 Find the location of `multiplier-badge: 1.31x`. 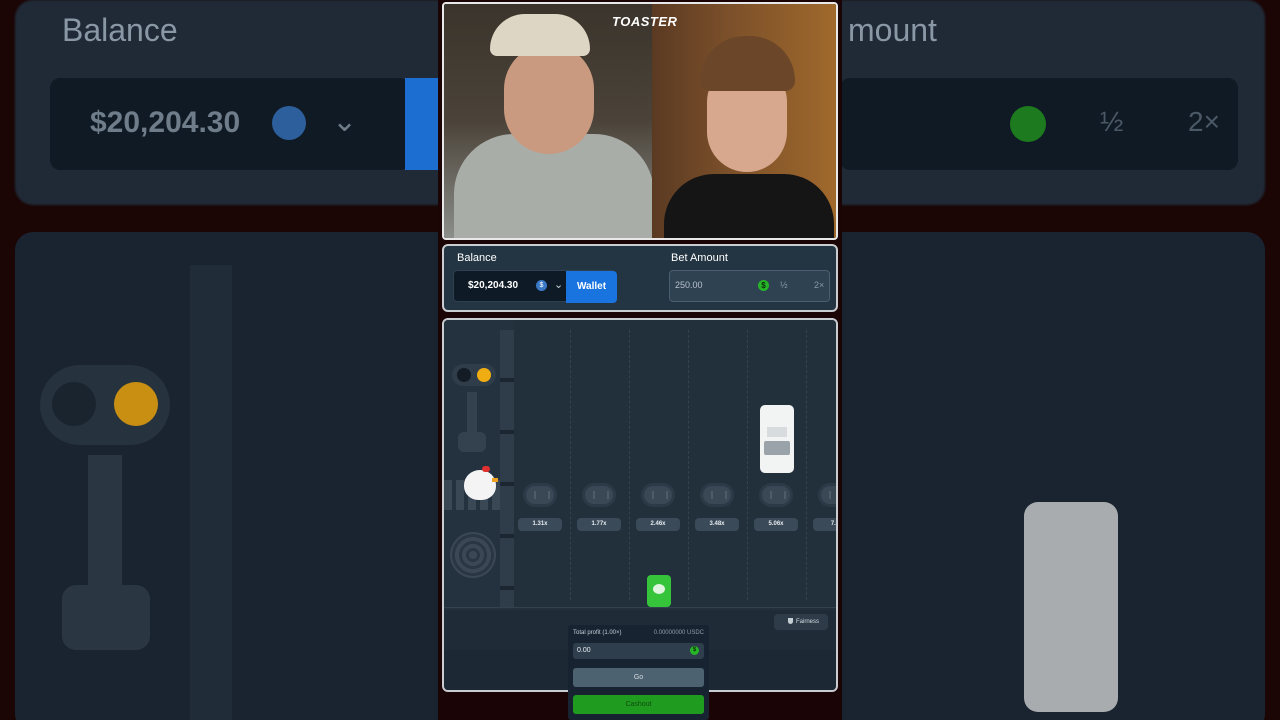

multiplier-badge: 1.31x is located at coordinates (540, 524).